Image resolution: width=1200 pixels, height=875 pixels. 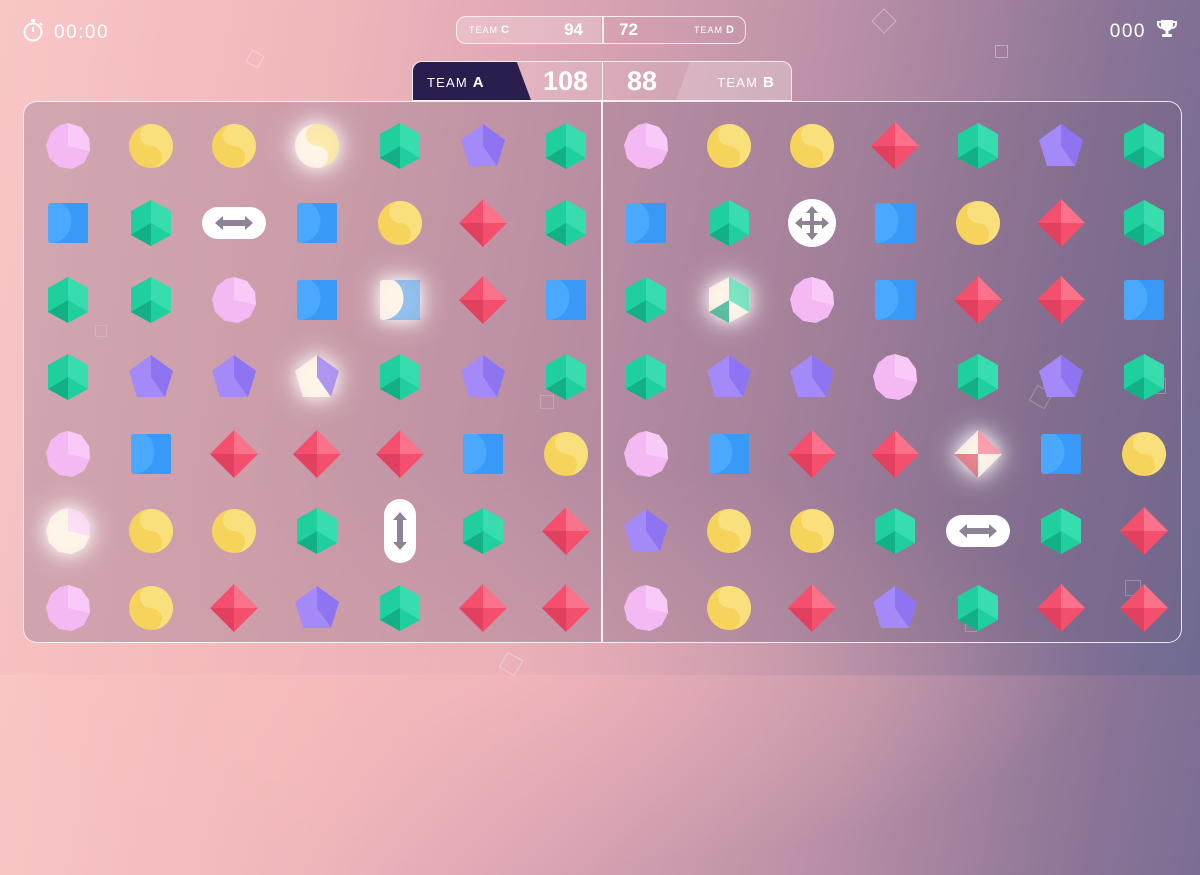 I want to click on glowing-blue-gem, so click(x=400, y=300).